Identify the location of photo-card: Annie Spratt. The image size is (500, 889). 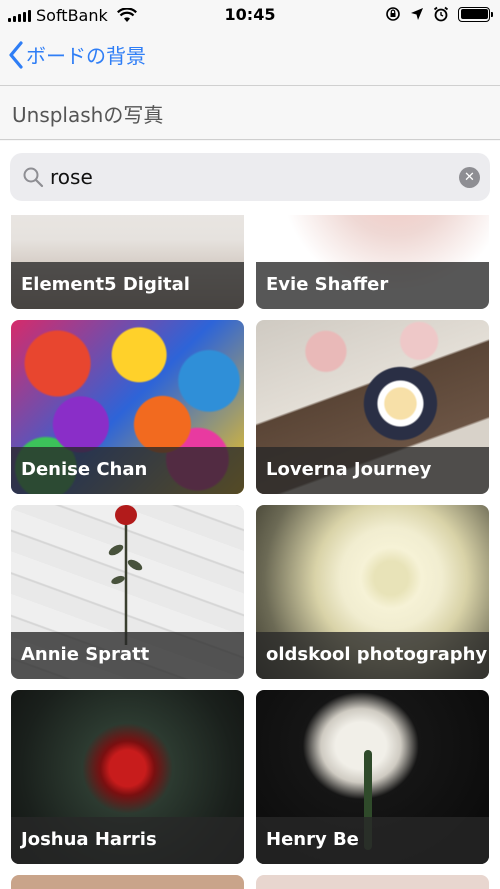
(127, 592).